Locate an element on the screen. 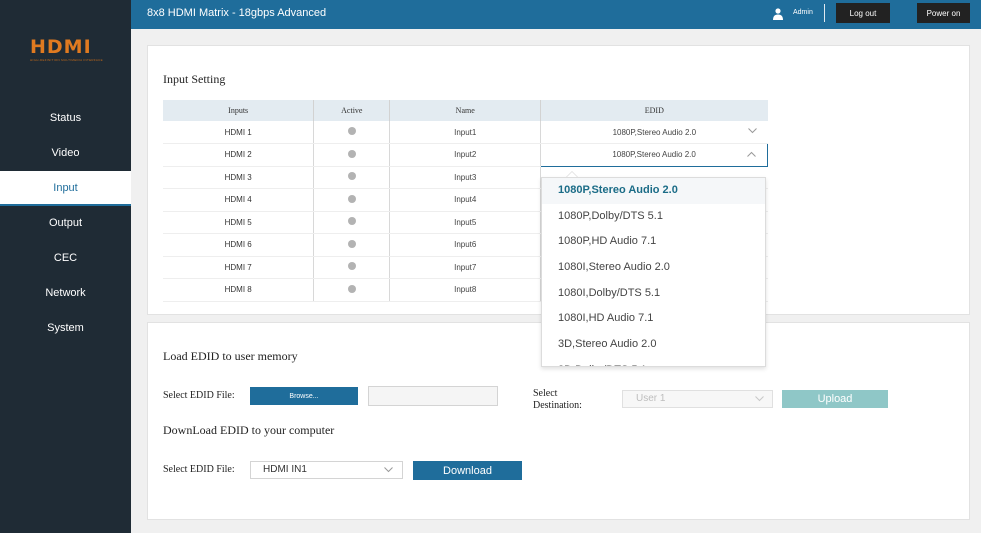  download-source-value: HDMI IN1 is located at coordinates (285, 469).